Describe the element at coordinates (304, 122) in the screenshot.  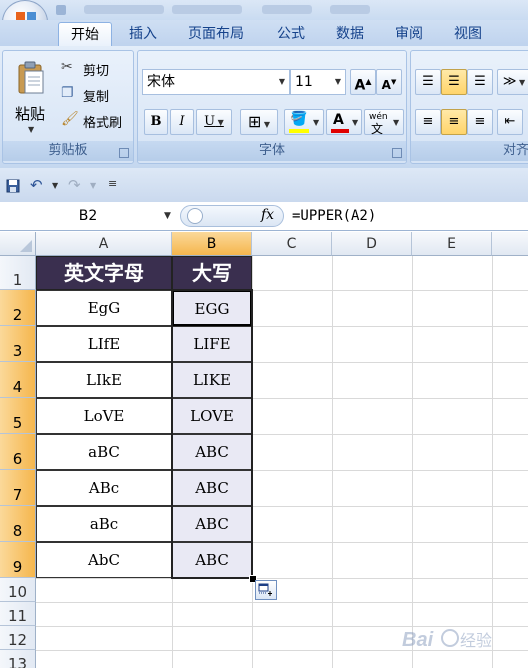
I see `fill-color-button: 🪣 ▼` at that location.